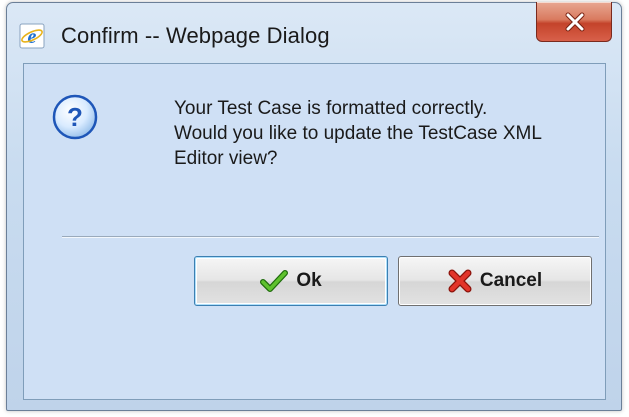 Image resolution: width=629 pixels, height=417 pixels. What do you see at coordinates (511, 280) in the screenshot?
I see `cancel-button-label: Cancel` at bounding box center [511, 280].